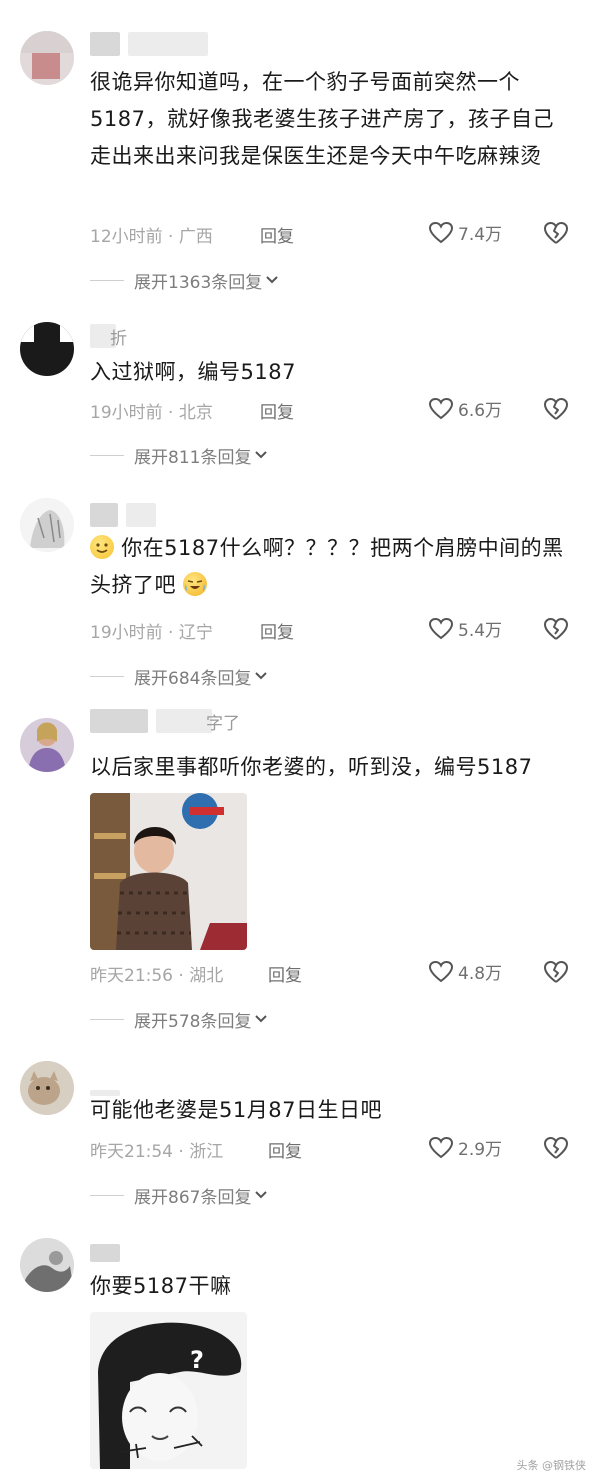  I want to click on username-text: 折, so click(118, 338).